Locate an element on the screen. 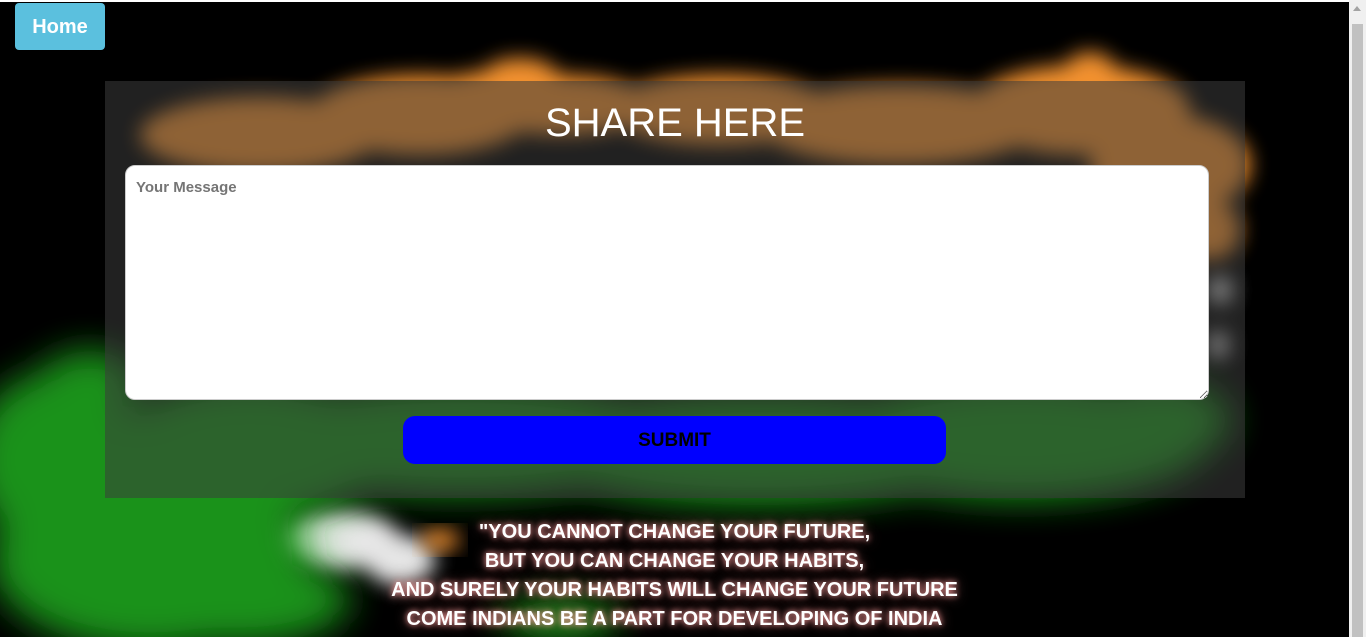 Image resolution: width=1366 pixels, height=637 pixels. panel-title: SHARE HERE is located at coordinates (675, 123).